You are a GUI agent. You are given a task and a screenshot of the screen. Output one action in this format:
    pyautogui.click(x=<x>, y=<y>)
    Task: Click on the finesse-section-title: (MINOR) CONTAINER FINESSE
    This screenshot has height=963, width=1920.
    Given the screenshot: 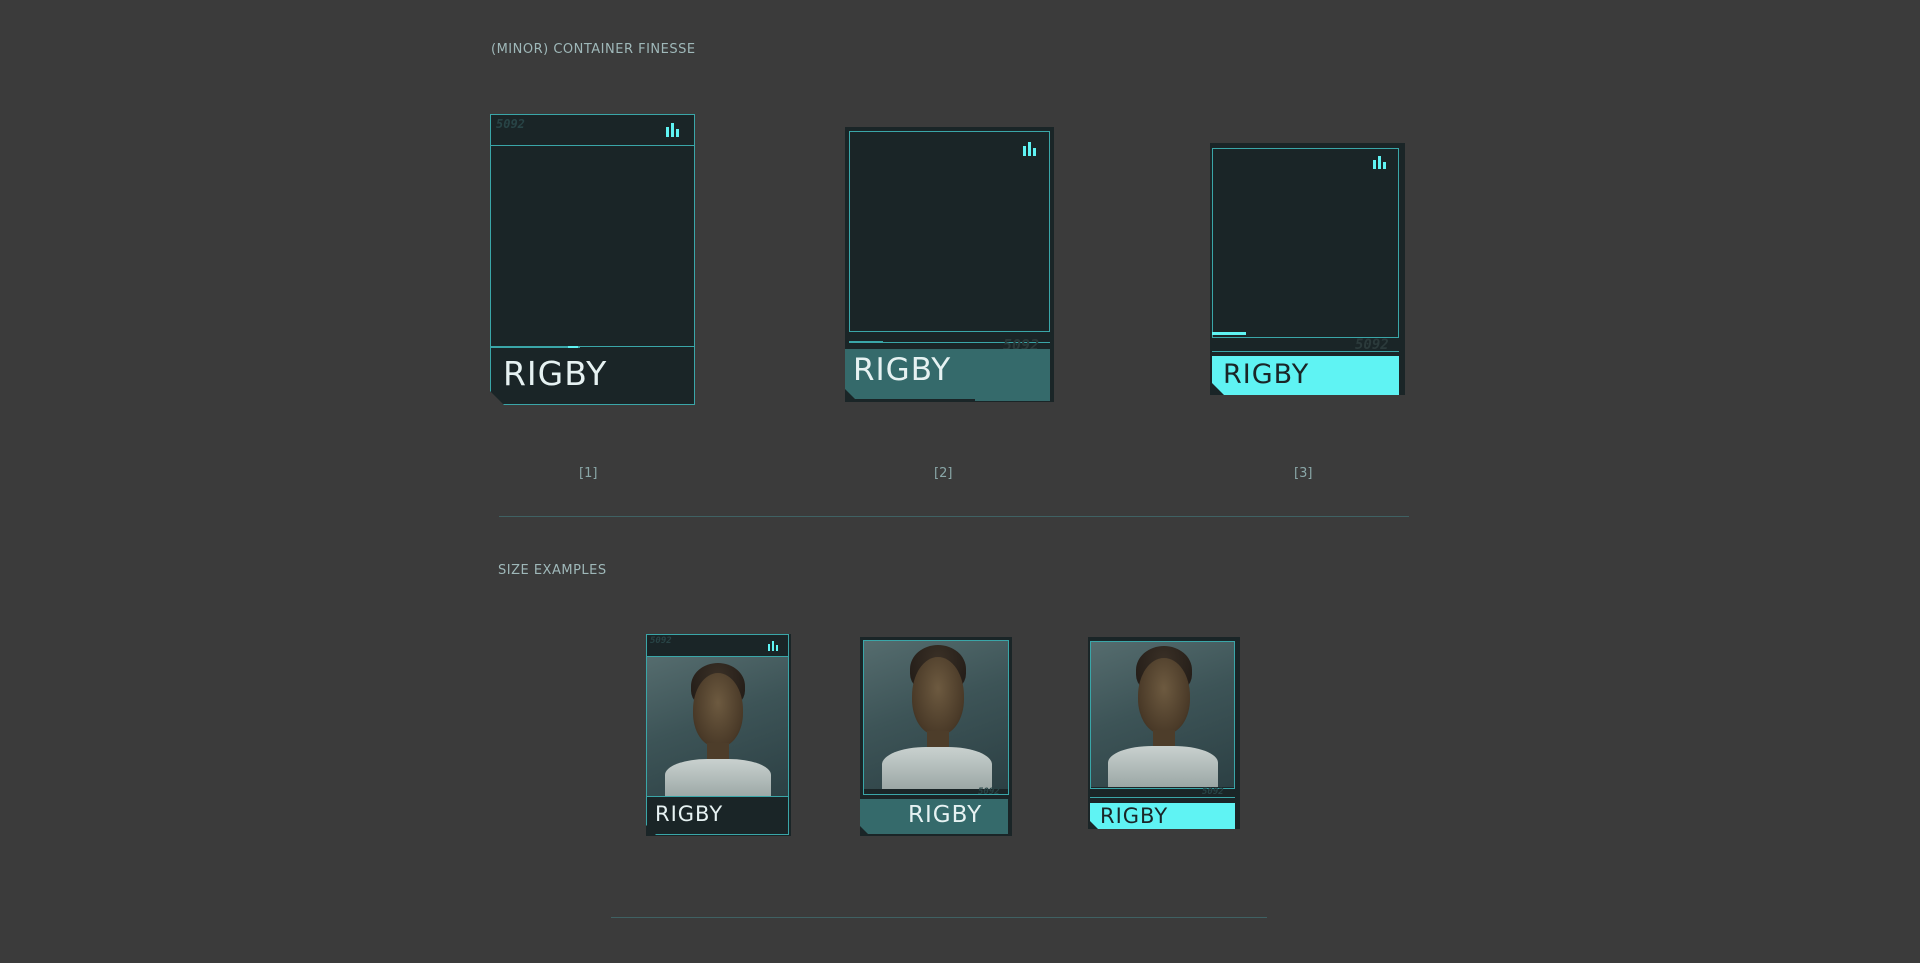 What is the action you would take?
    pyautogui.click(x=593, y=49)
    